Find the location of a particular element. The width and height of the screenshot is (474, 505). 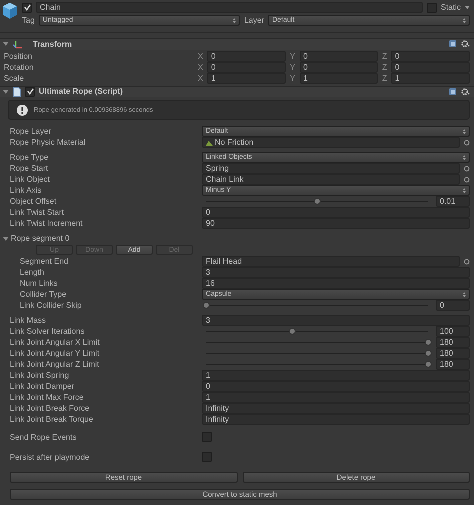

field-label: Send Rope Events is located at coordinates (44, 437).